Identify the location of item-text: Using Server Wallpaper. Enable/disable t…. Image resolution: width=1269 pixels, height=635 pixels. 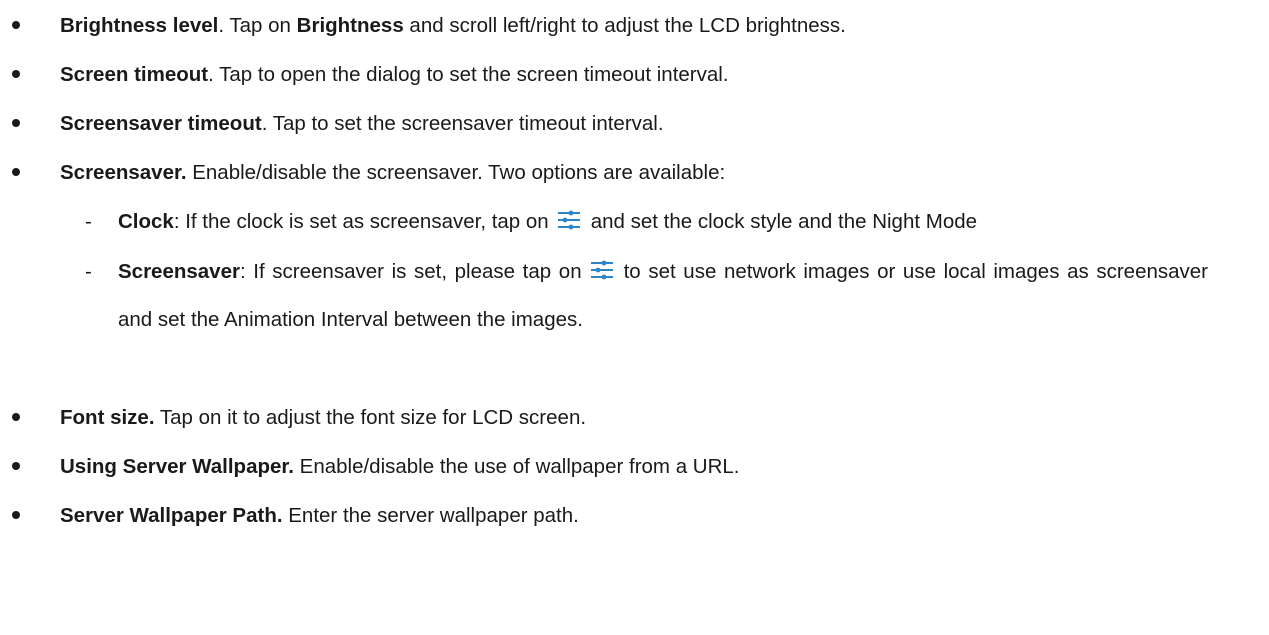
(400, 467).